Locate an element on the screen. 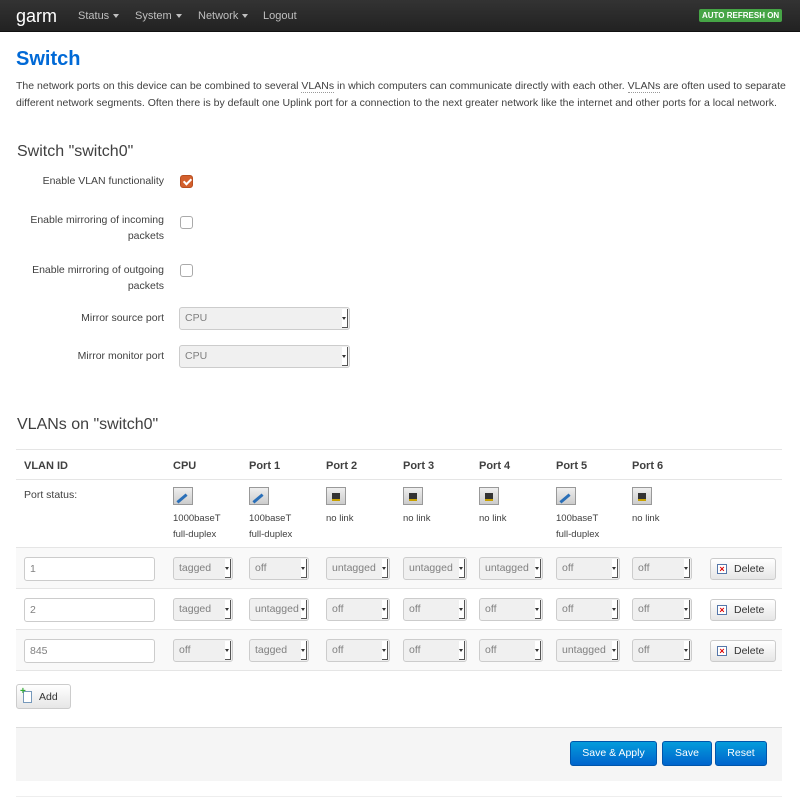 Image resolution: width=800 pixels, height=804 pixels. nav-system: System is located at coordinates (158, 16).